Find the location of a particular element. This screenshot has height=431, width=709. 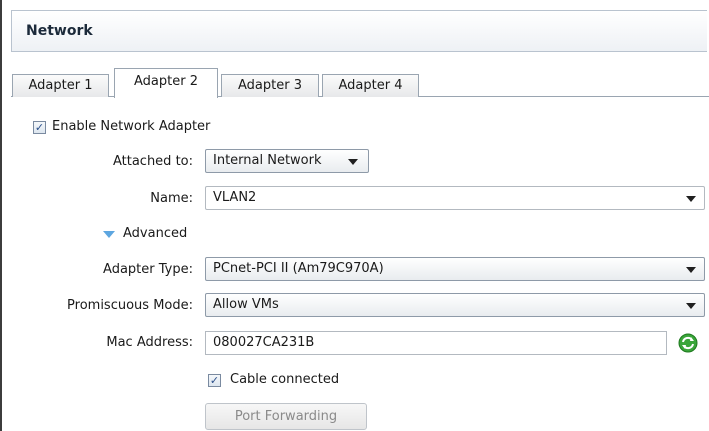

promiscuous-mode-select: Allow VMs is located at coordinates (455, 305).